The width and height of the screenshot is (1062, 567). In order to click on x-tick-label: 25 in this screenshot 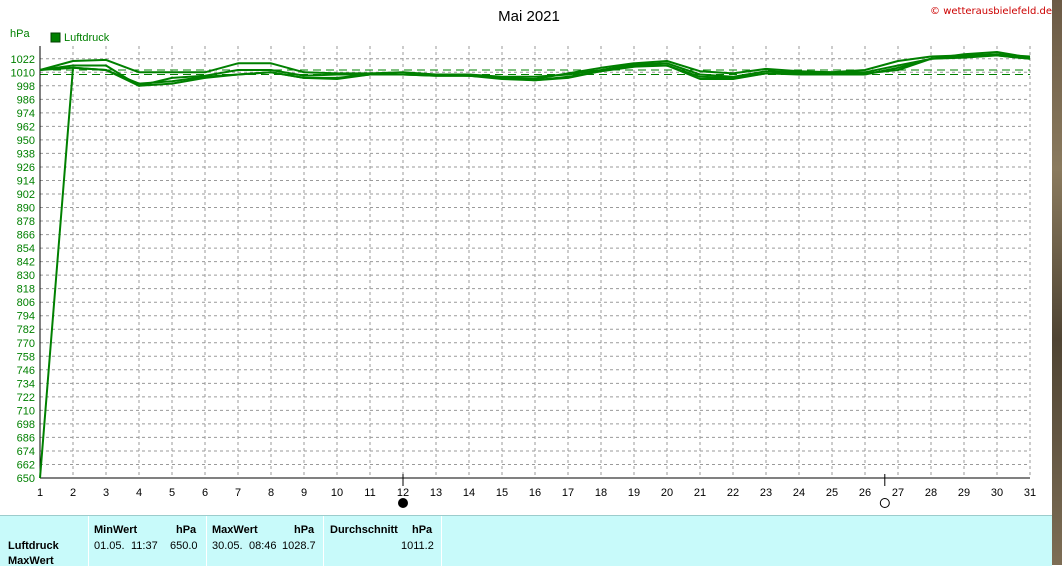, I will do `click(832, 493)`.